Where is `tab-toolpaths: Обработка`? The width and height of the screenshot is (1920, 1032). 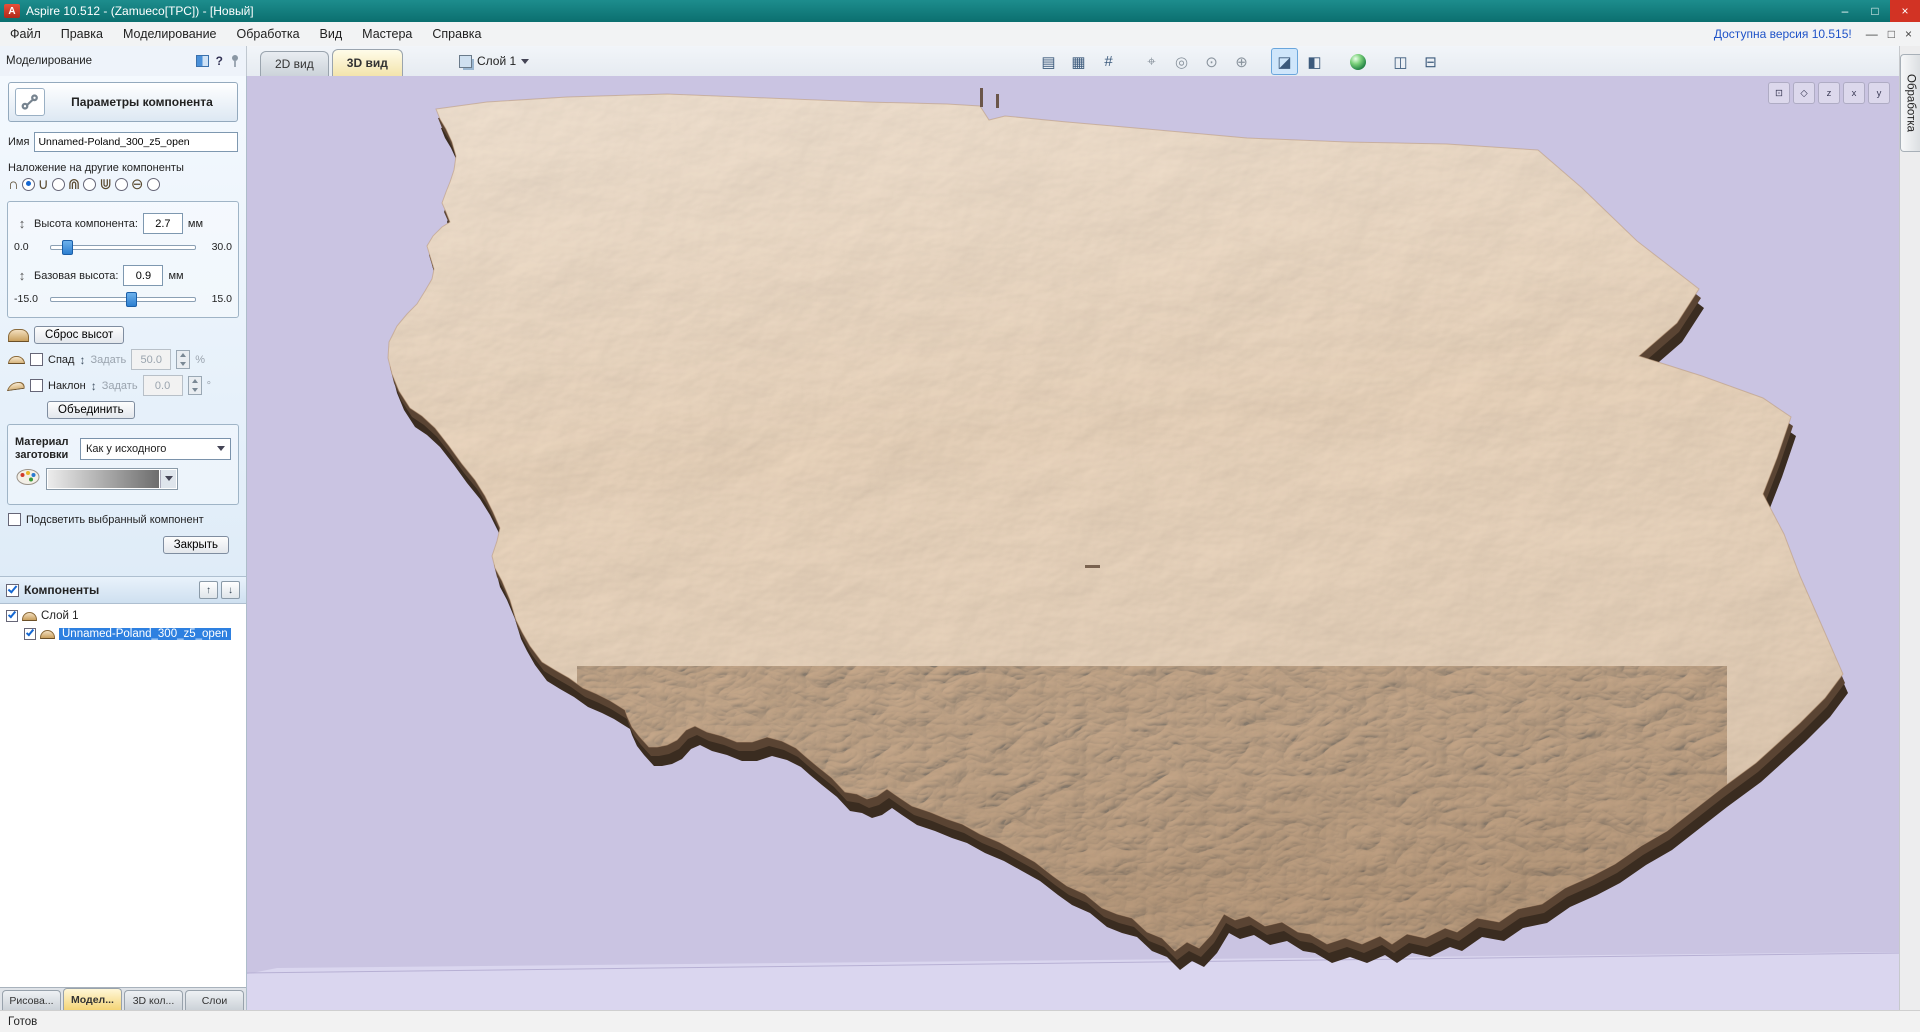 tab-toolpaths: Обработка is located at coordinates (1910, 103).